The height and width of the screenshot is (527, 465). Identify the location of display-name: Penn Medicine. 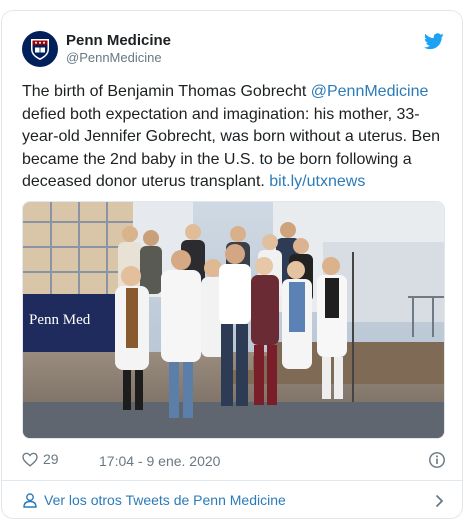
(118, 40).